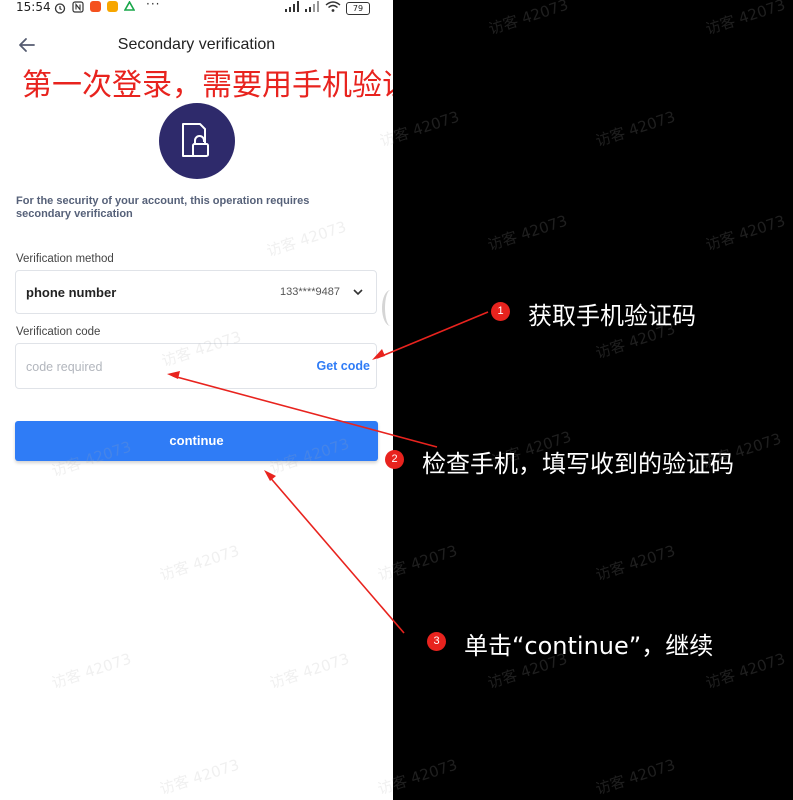 The height and width of the screenshot is (800, 793). Describe the element at coordinates (500, 311) in the screenshot. I see `callout-1-number: 1` at that location.